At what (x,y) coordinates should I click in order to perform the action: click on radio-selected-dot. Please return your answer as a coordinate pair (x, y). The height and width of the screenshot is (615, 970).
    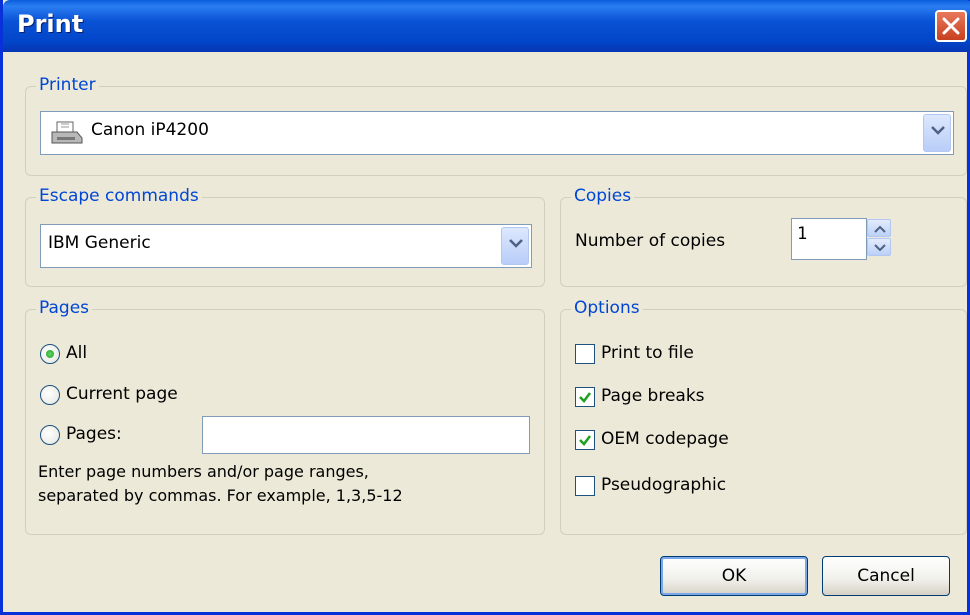
    Looking at the image, I should click on (50, 354).